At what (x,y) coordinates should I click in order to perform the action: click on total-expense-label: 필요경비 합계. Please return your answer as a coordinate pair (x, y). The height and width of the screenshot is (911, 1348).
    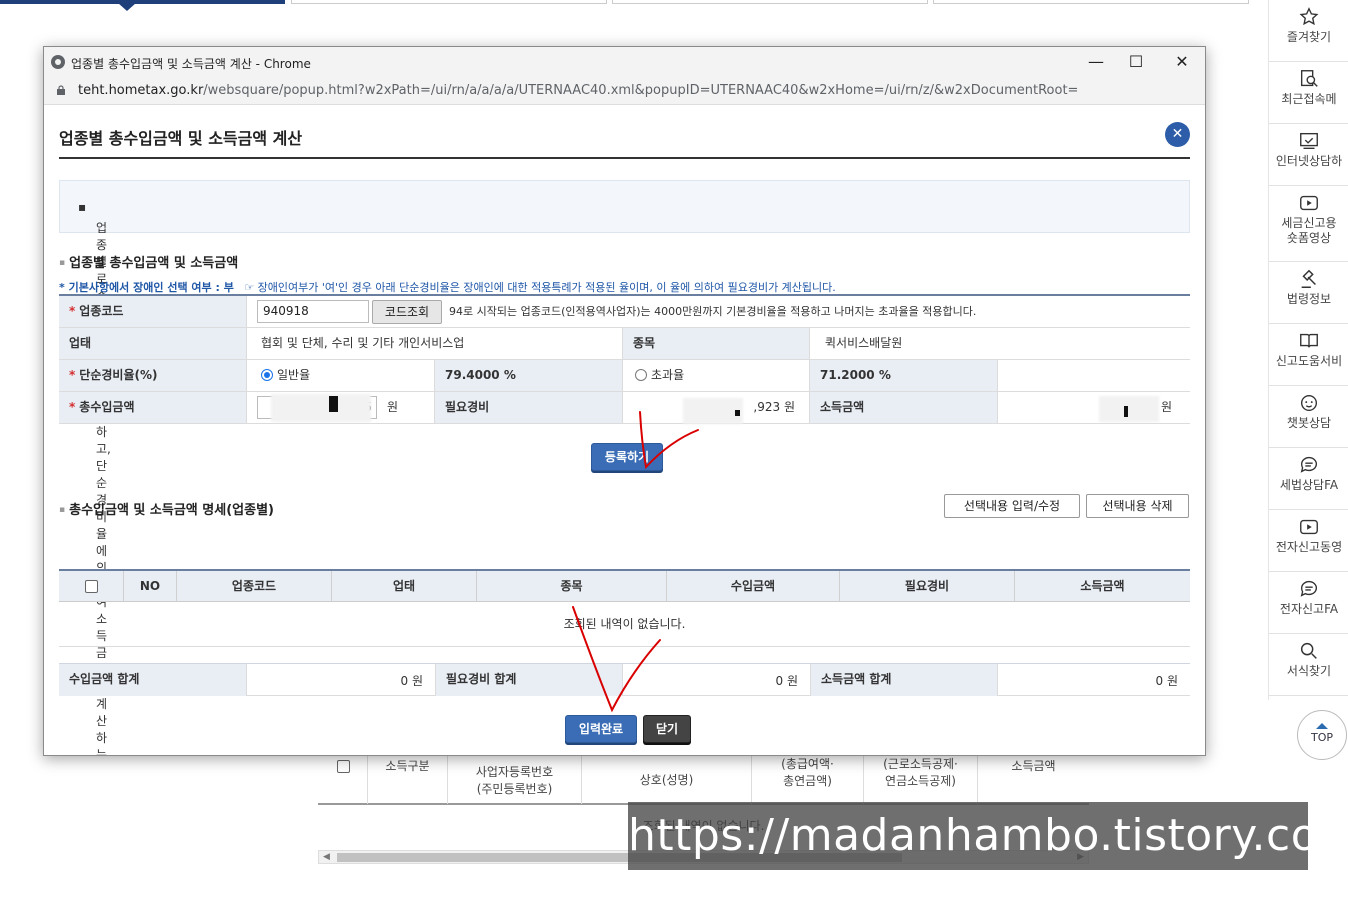
    Looking at the image, I should click on (529, 680).